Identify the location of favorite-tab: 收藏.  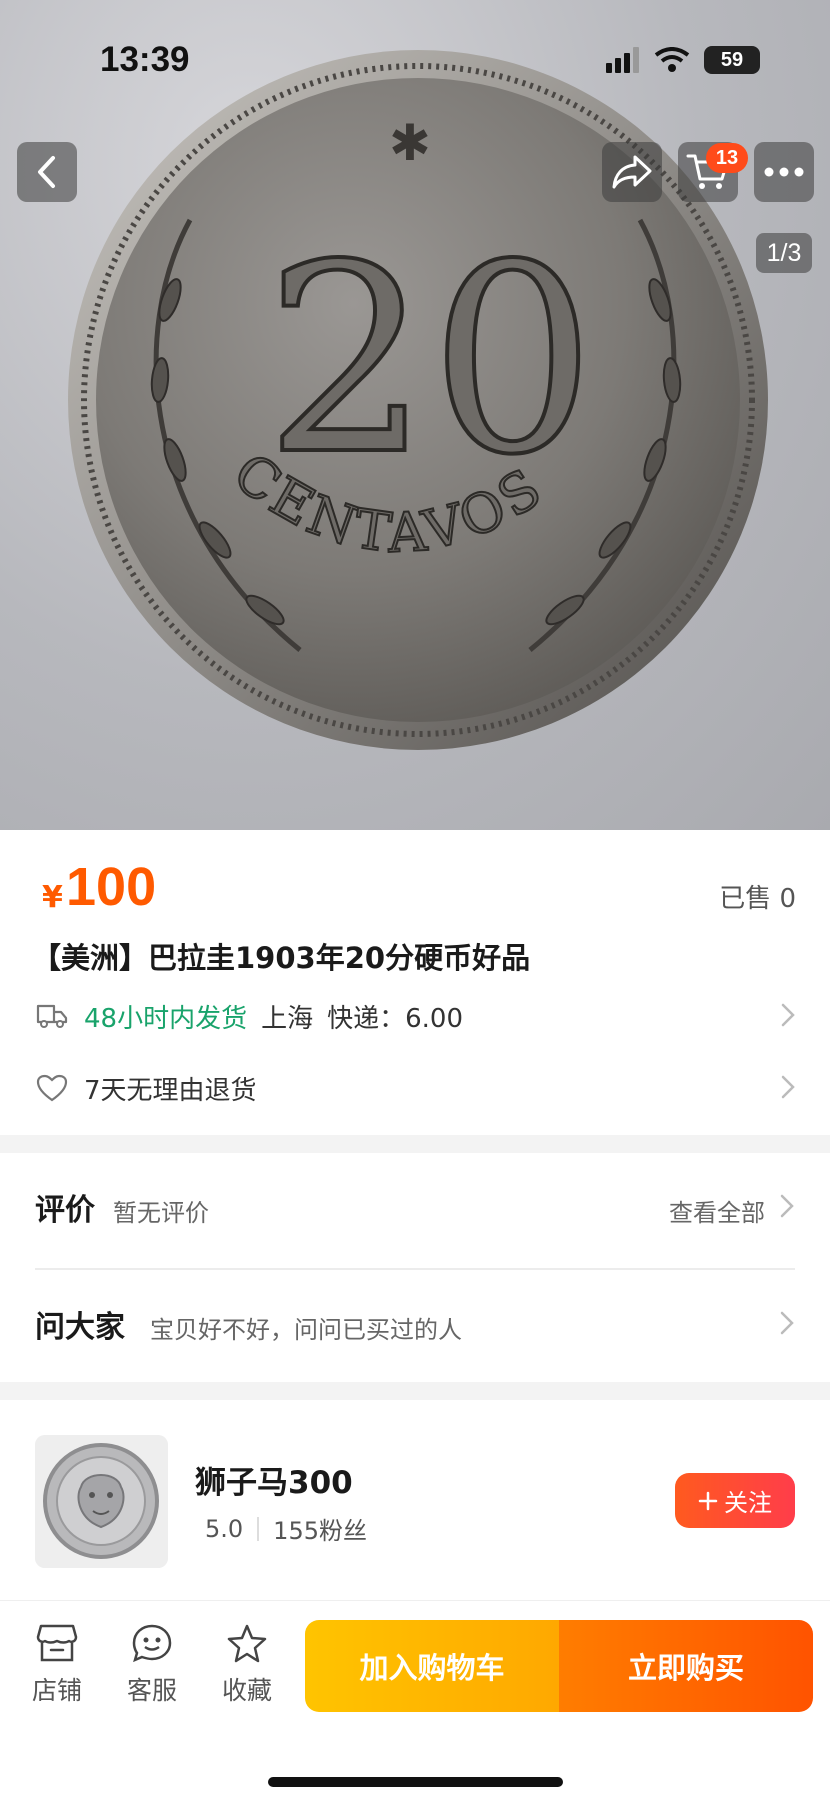
(247, 1668).